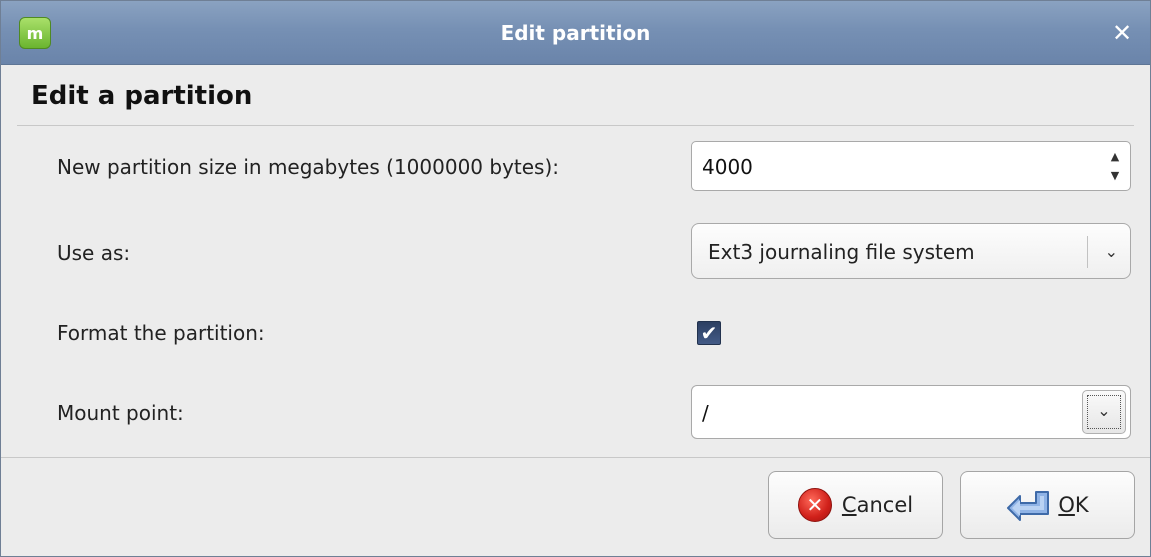 This screenshot has width=1151, height=557. Describe the element at coordinates (814, 505) in the screenshot. I see `cancel-icon: ✕` at that location.